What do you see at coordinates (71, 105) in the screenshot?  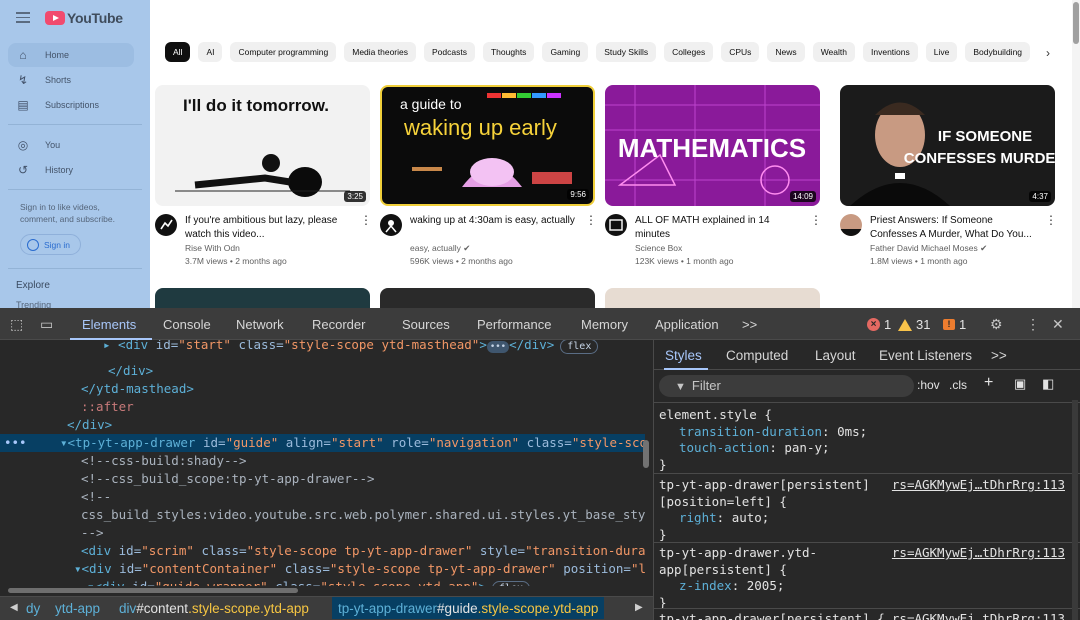 I see `guide-item-subscriptions: ▤ Subscriptions` at bounding box center [71, 105].